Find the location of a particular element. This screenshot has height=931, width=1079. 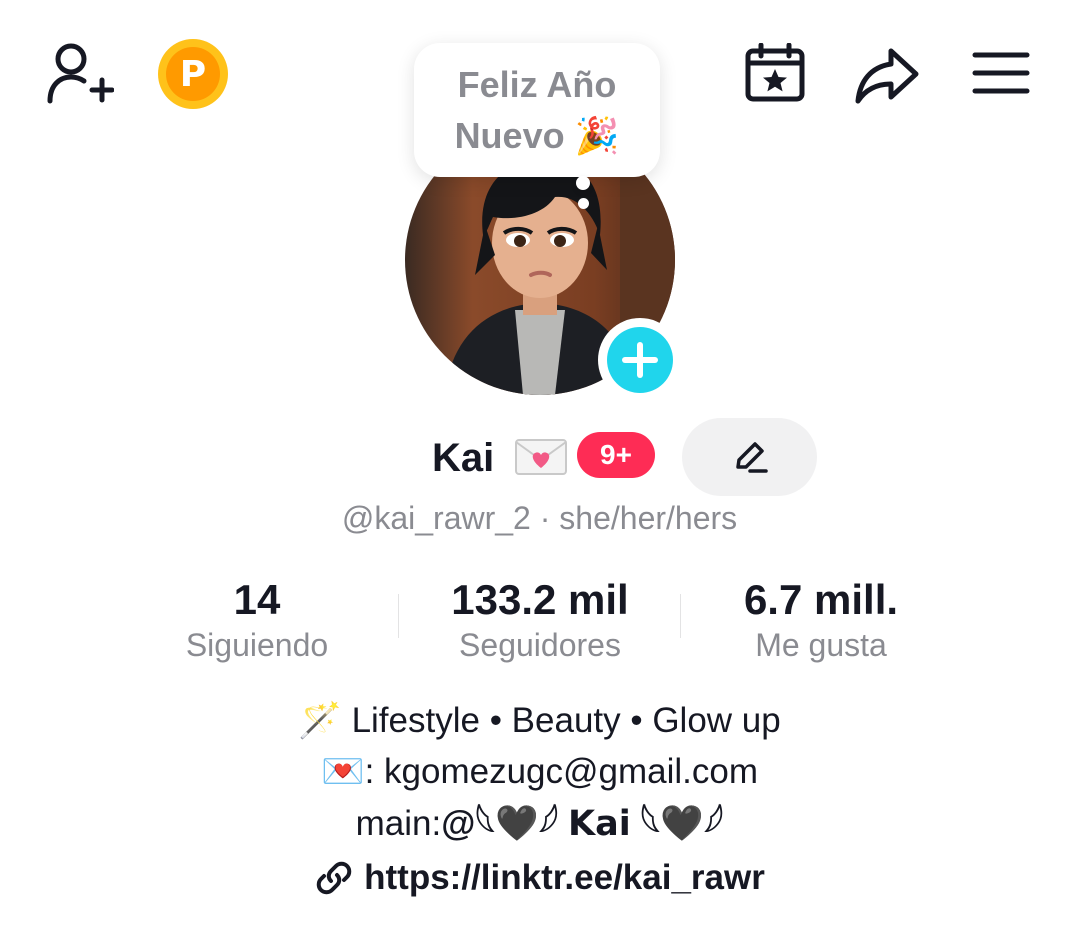

calendar-button is located at coordinates (775, 73).